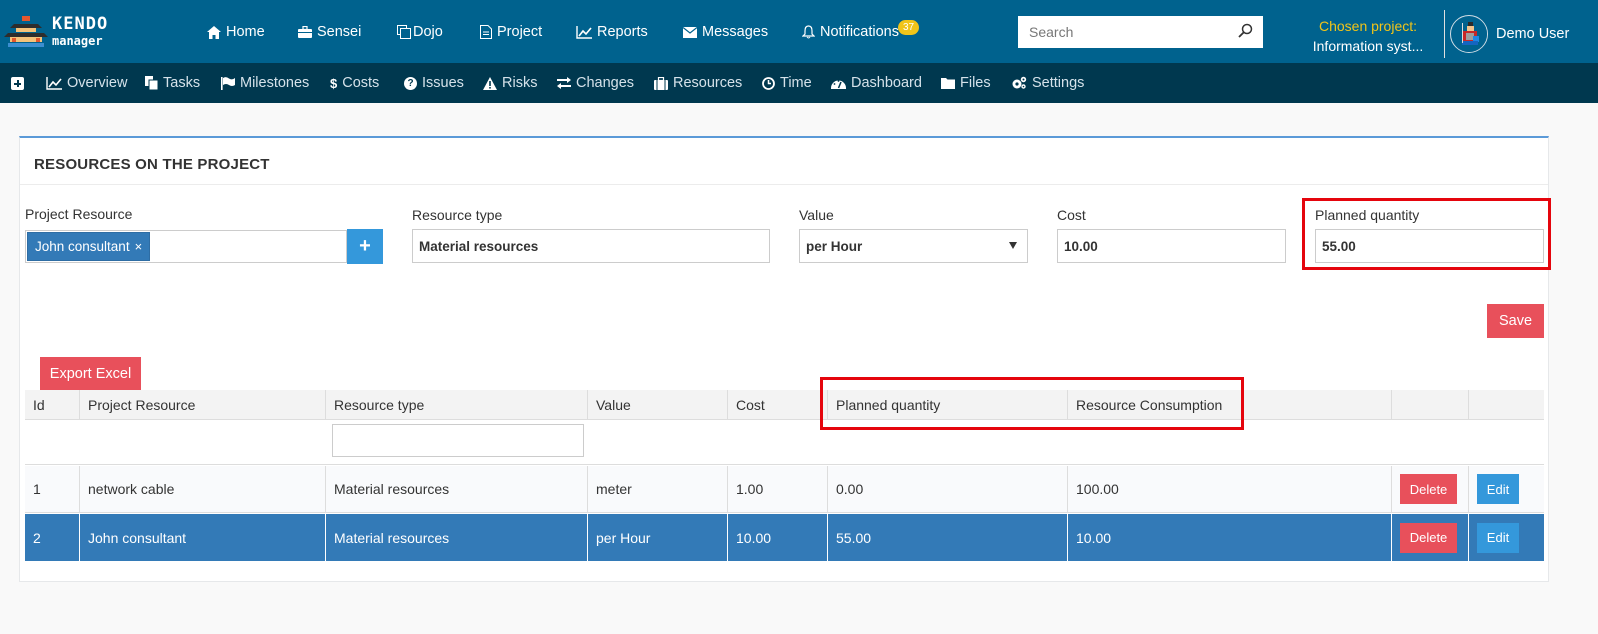 This screenshot has width=1598, height=634. Describe the element at coordinates (859, 32) in the screenshot. I see `nav-notifications-label: Notifications` at that location.